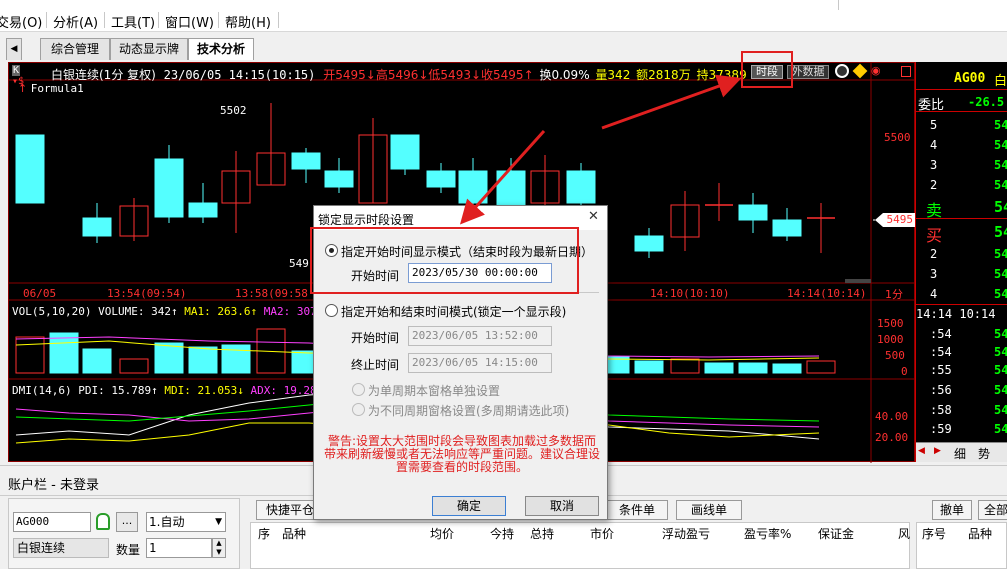 The image size is (1007, 569). What do you see at coordinates (480, 336) in the screenshot?
I see `range-start-input: 2023/06/05 13:52:00` at bounding box center [480, 336].